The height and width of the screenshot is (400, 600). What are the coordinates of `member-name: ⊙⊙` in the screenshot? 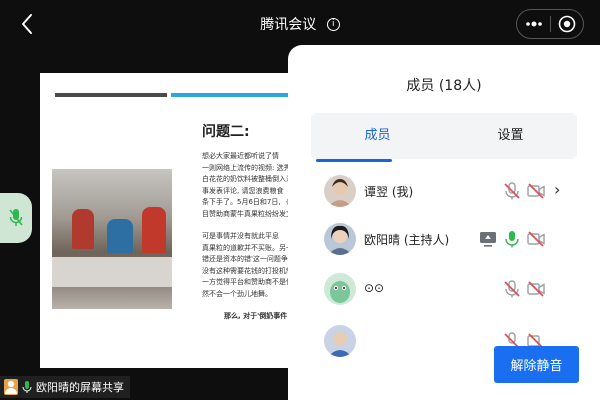 It's located at (374, 288).